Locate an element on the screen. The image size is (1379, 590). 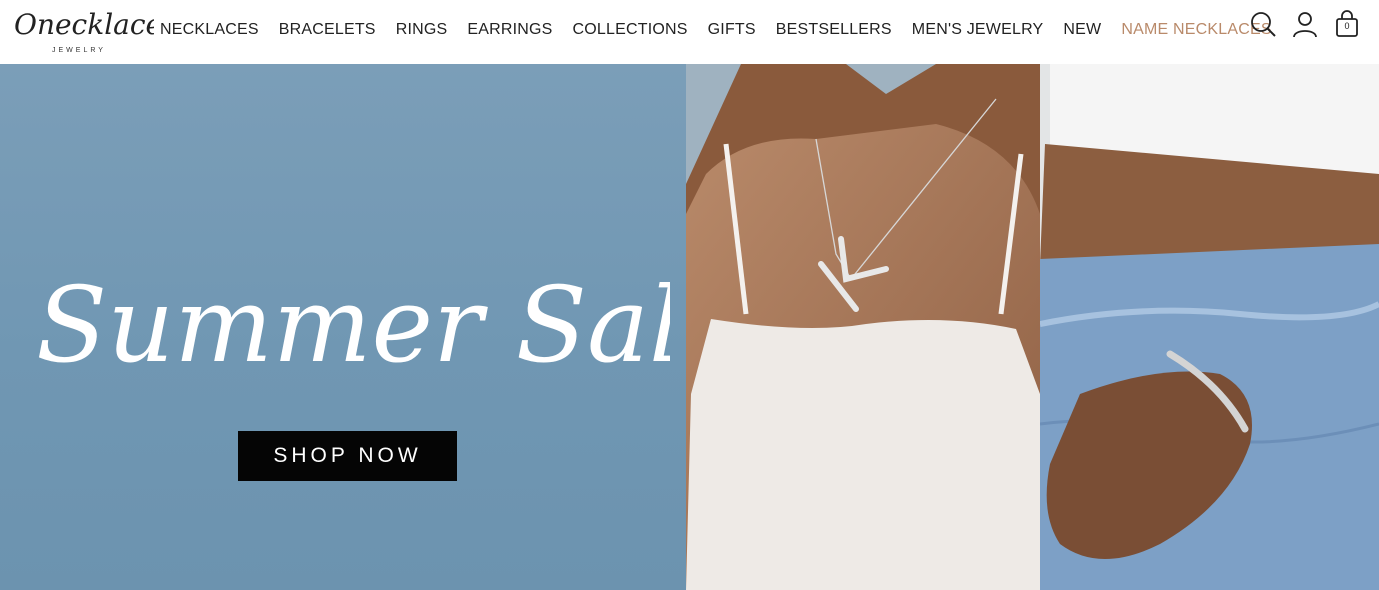
nav-item-rings: RINGS is located at coordinates (422, 30).